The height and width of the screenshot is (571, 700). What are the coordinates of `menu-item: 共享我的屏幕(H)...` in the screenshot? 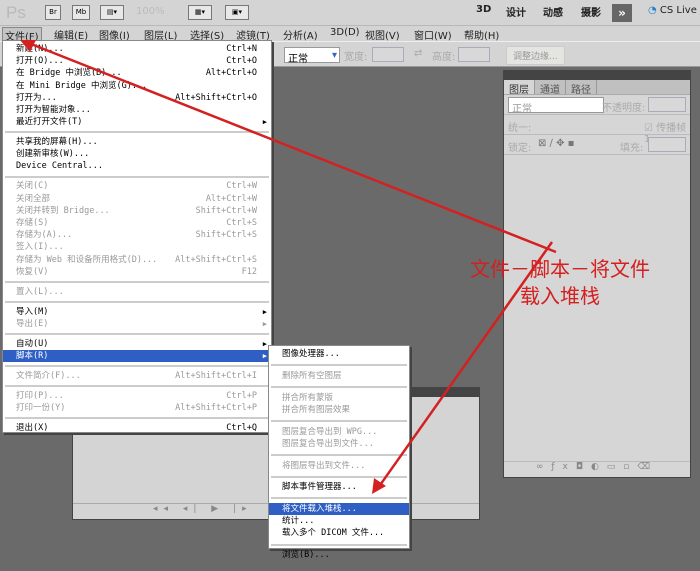 It's located at (137, 142).